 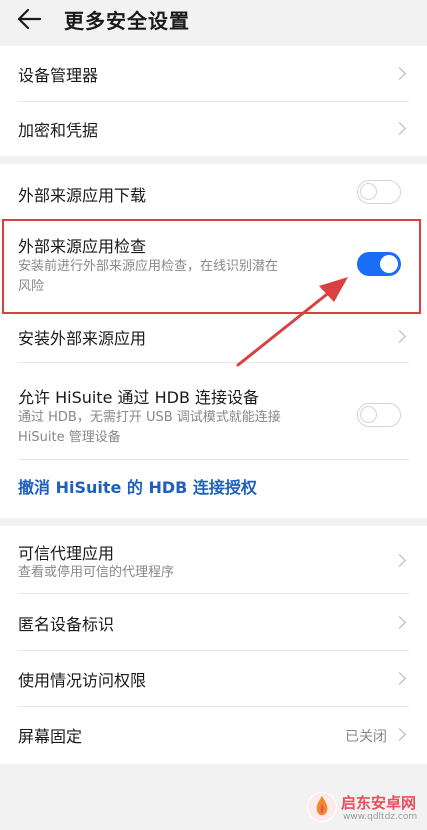 What do you see at coordinates (213, 362) in the screenshot?
I see `divider` at bounding box center [213, 362].